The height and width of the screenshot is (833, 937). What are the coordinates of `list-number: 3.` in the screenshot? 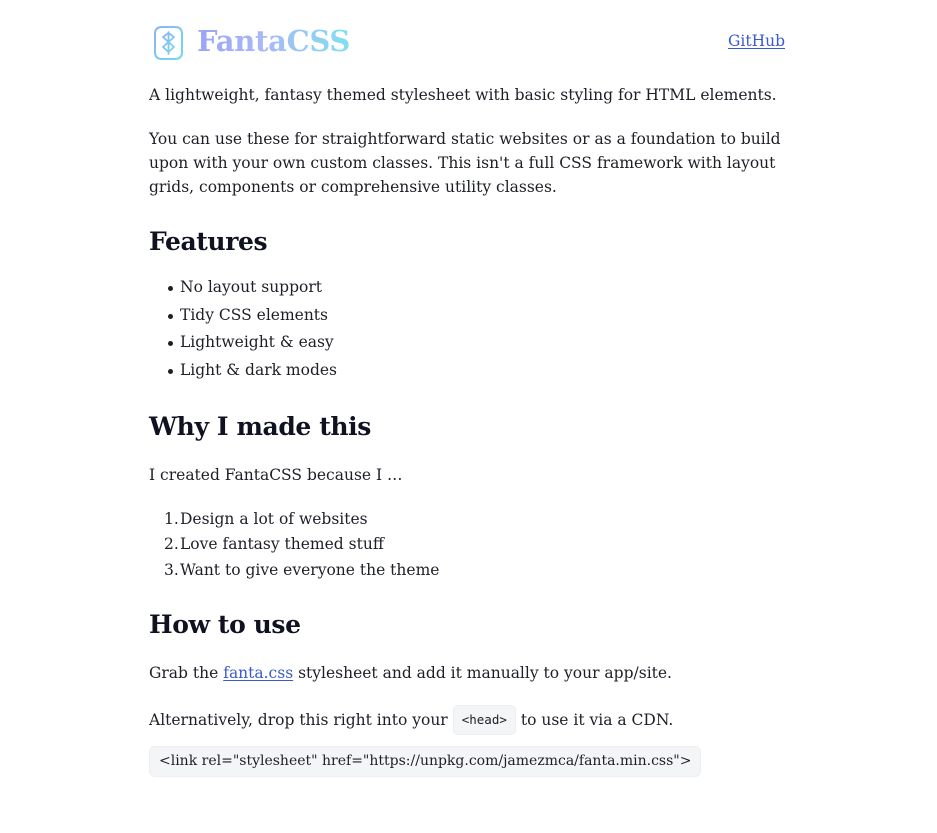 It's located at (171, 569).